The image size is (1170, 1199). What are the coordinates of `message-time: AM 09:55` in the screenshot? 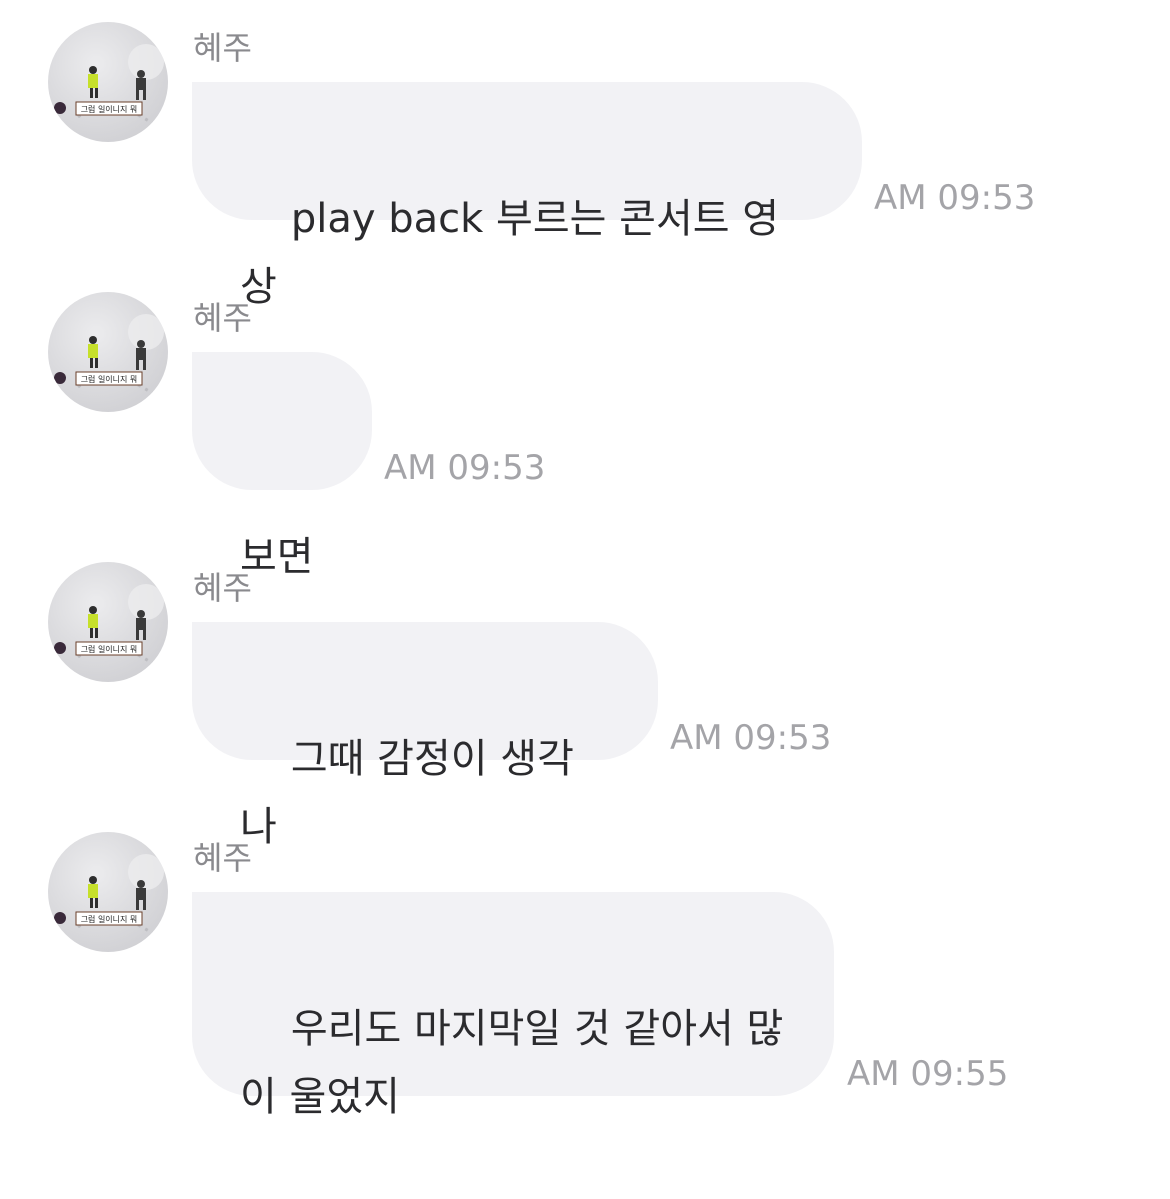 It's located at (928, 1074).